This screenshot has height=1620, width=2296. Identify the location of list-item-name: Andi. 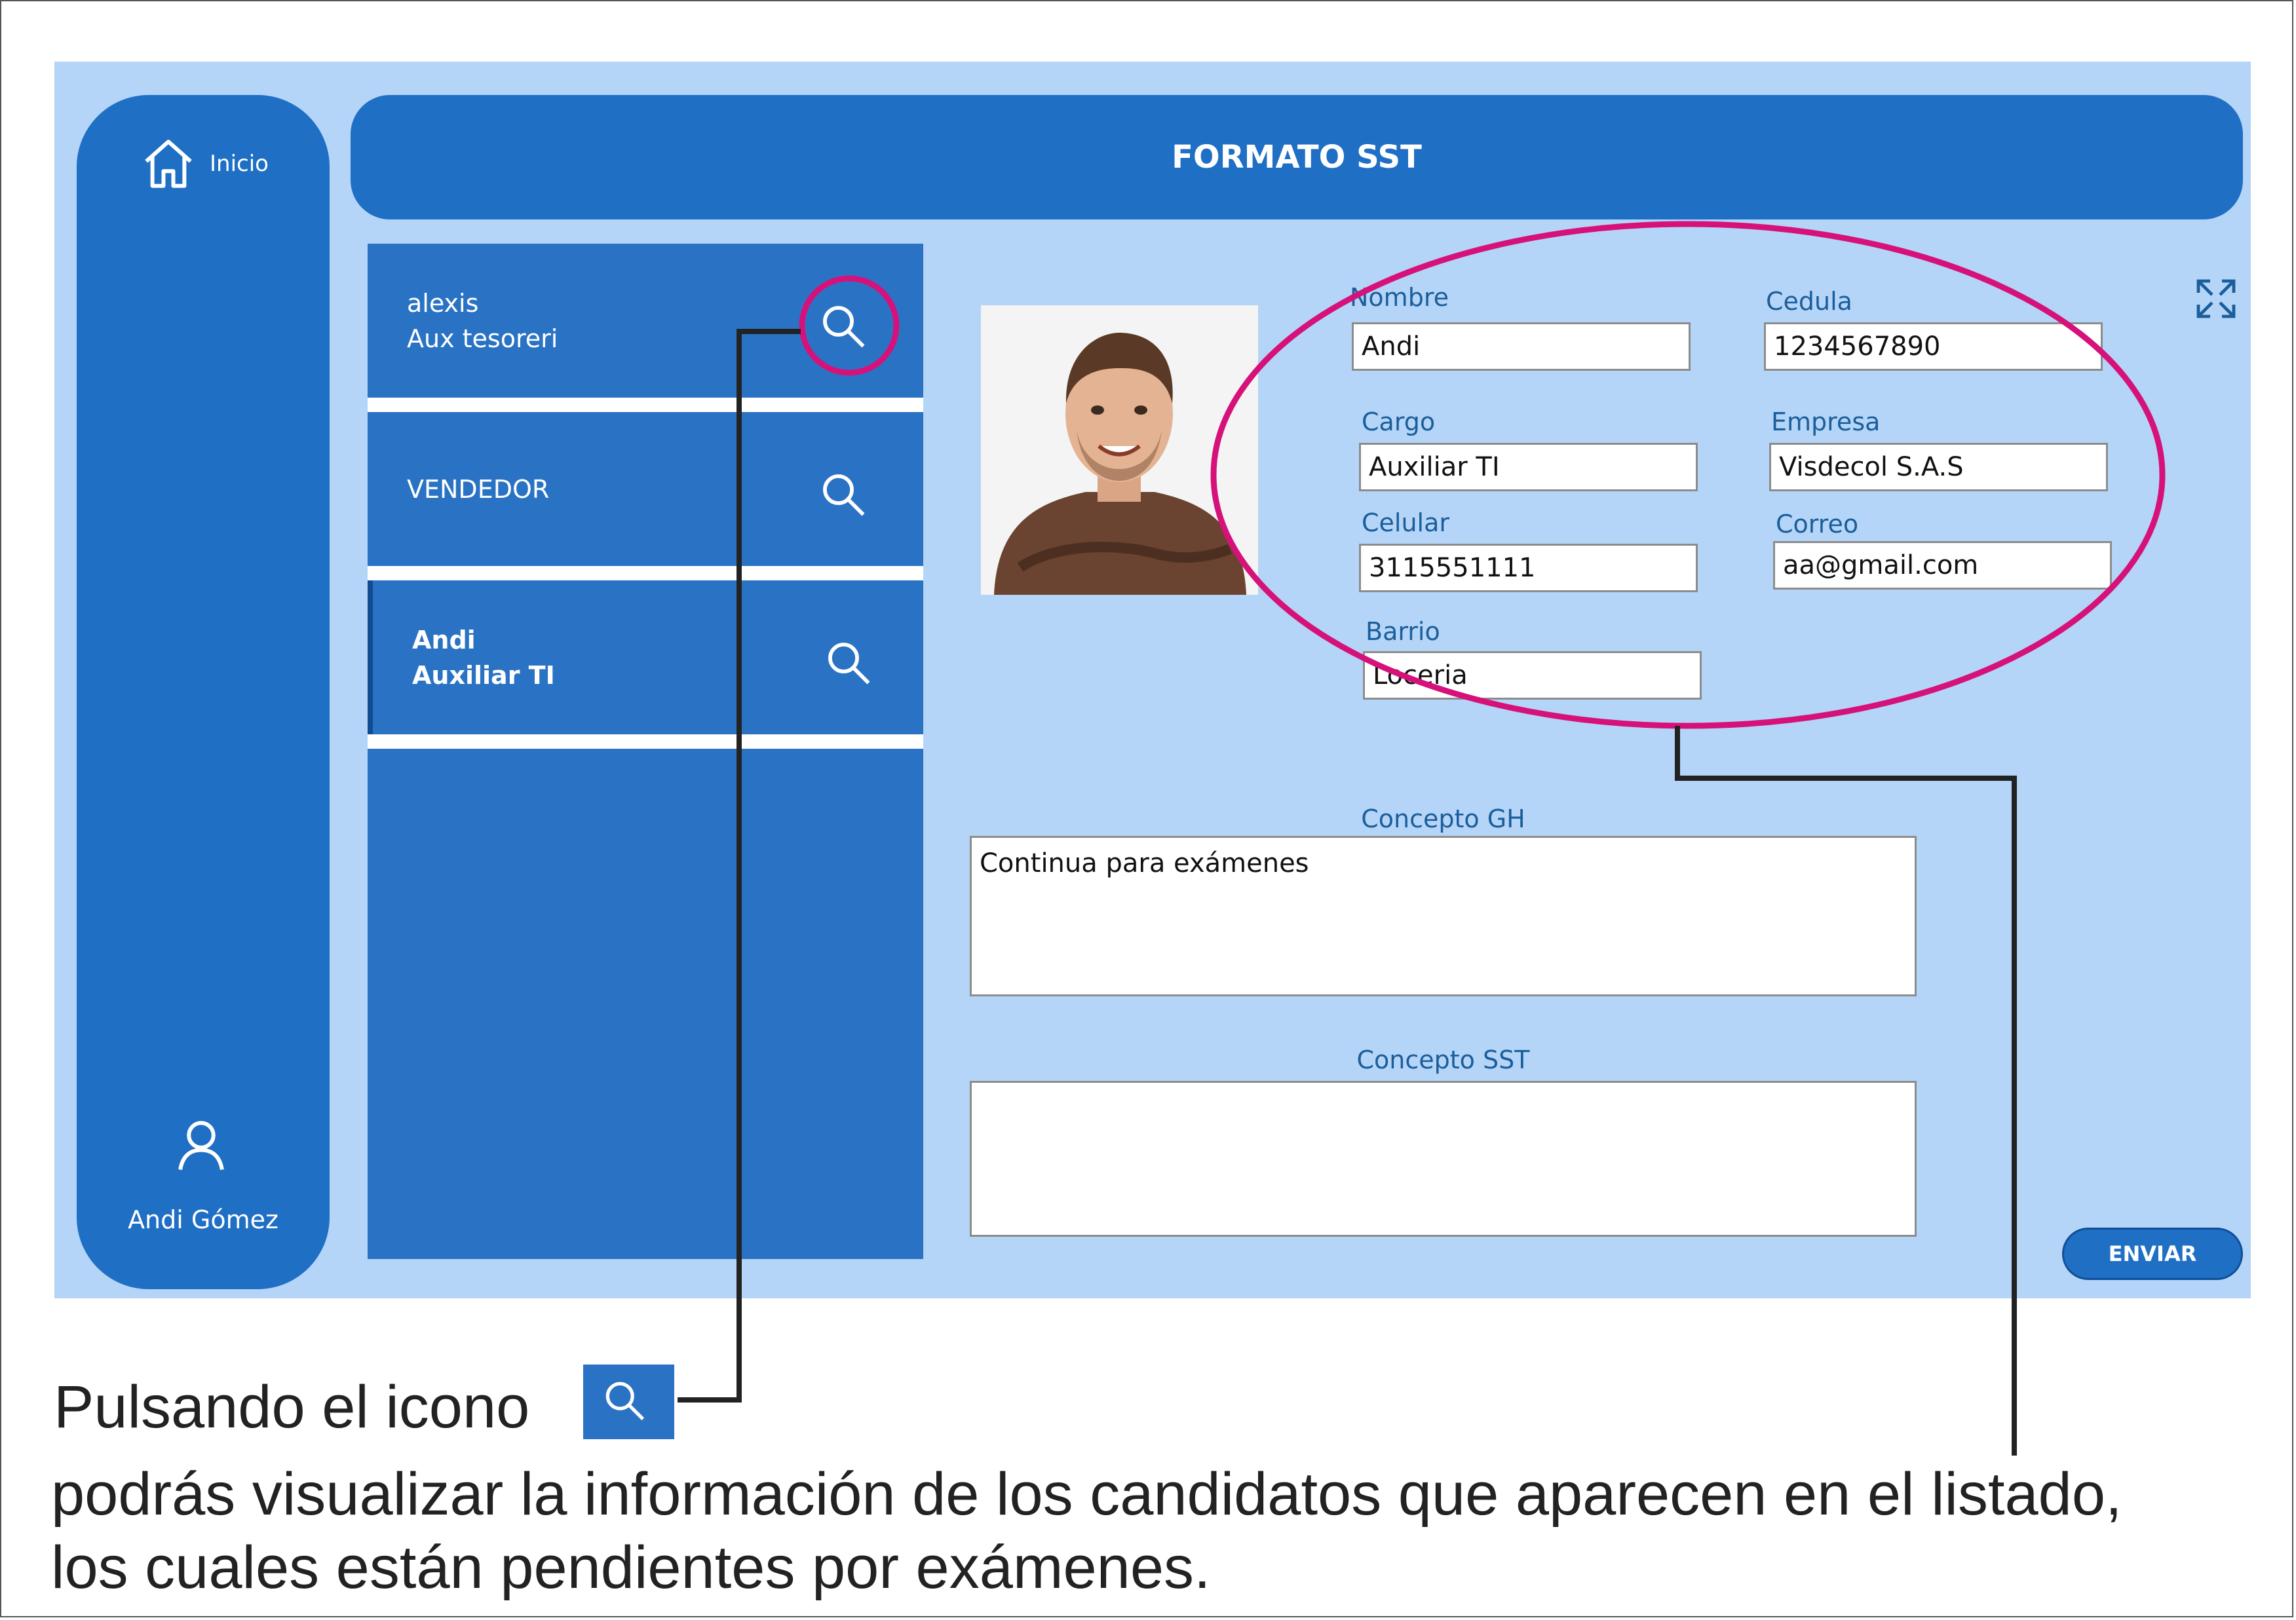
(444, 639).